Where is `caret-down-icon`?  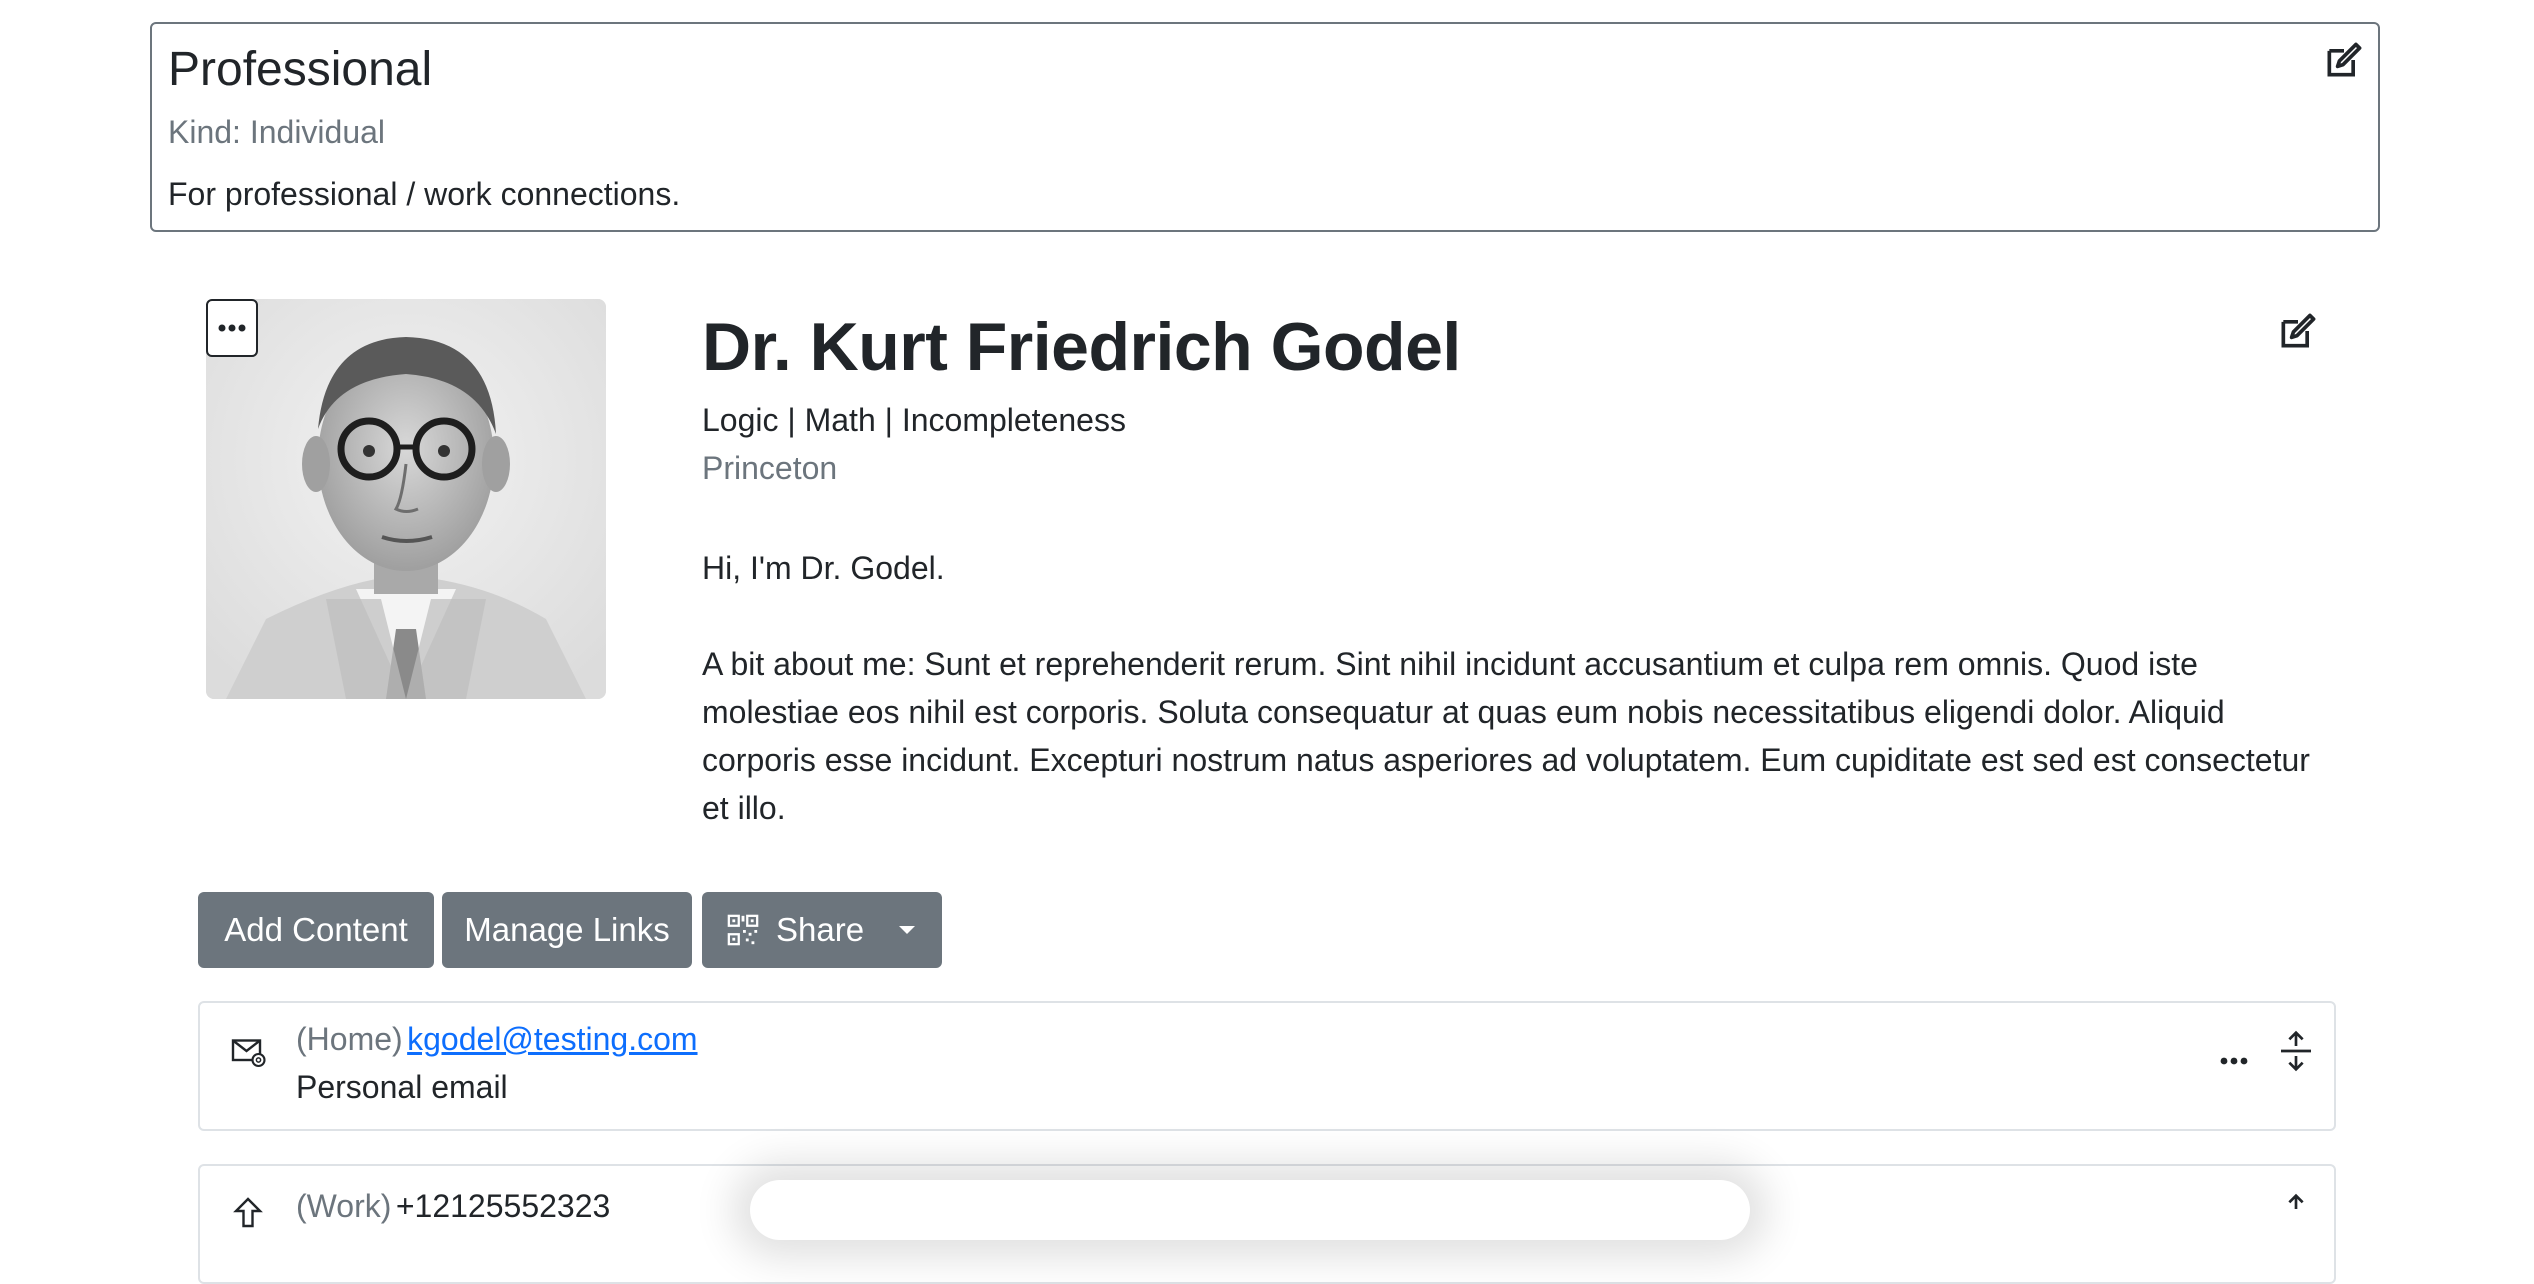
caret-down-icon is located at coordinates (907, 930).